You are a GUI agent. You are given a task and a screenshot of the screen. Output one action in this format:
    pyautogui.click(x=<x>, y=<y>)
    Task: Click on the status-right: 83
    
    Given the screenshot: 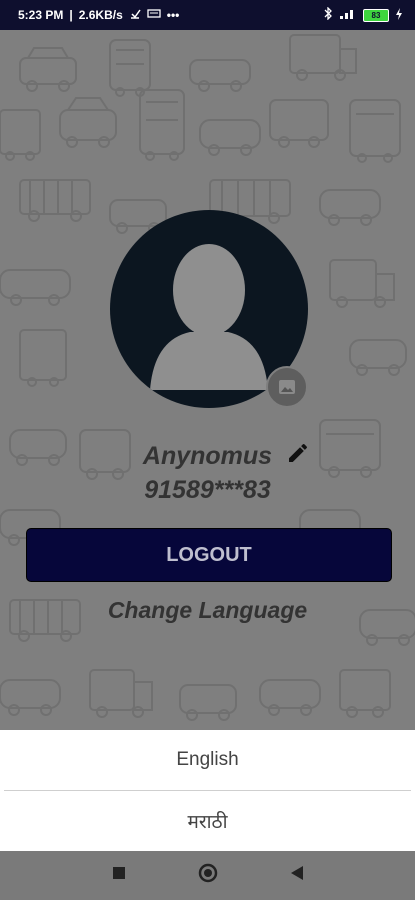 What is the action you would take?
    pyautogui.click(x=363, y=14)
    